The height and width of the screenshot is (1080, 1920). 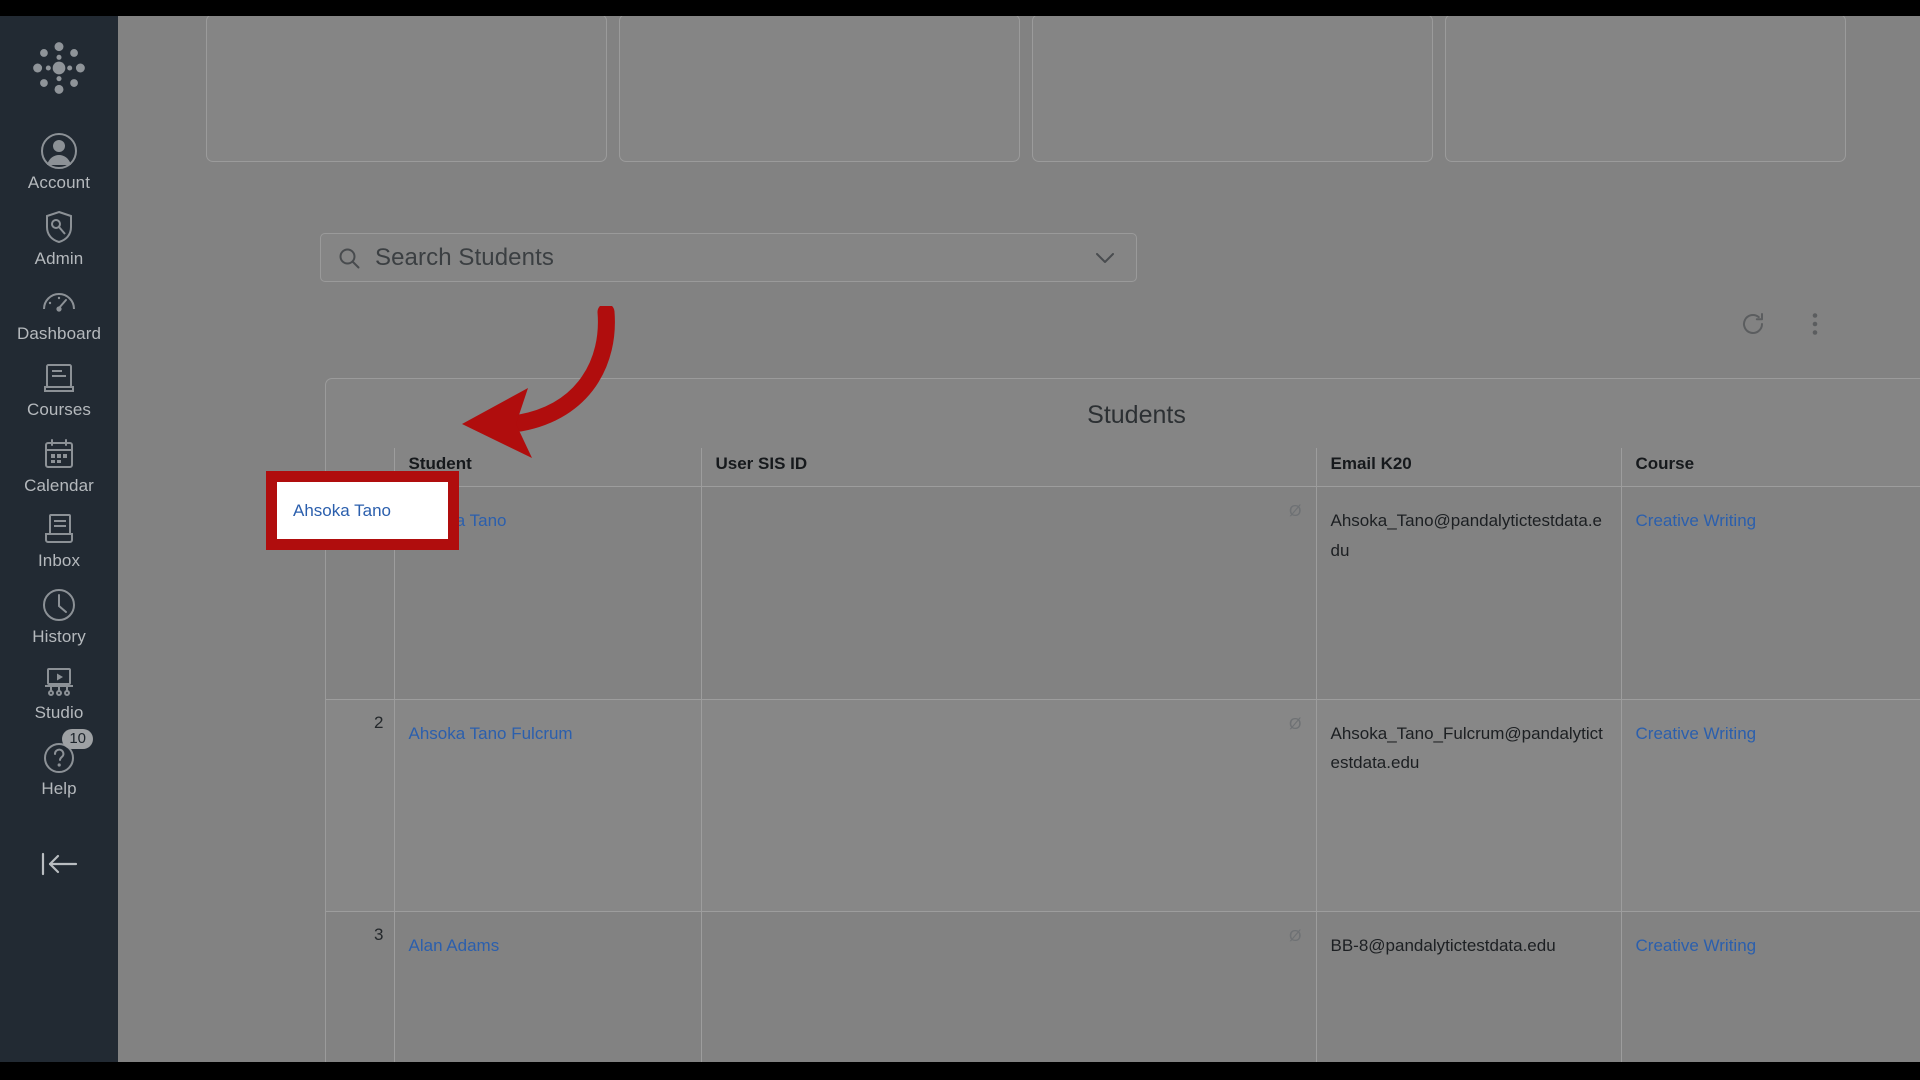 I want to click on sidebar-label-studio: Studio, so click(x=59, y=712).